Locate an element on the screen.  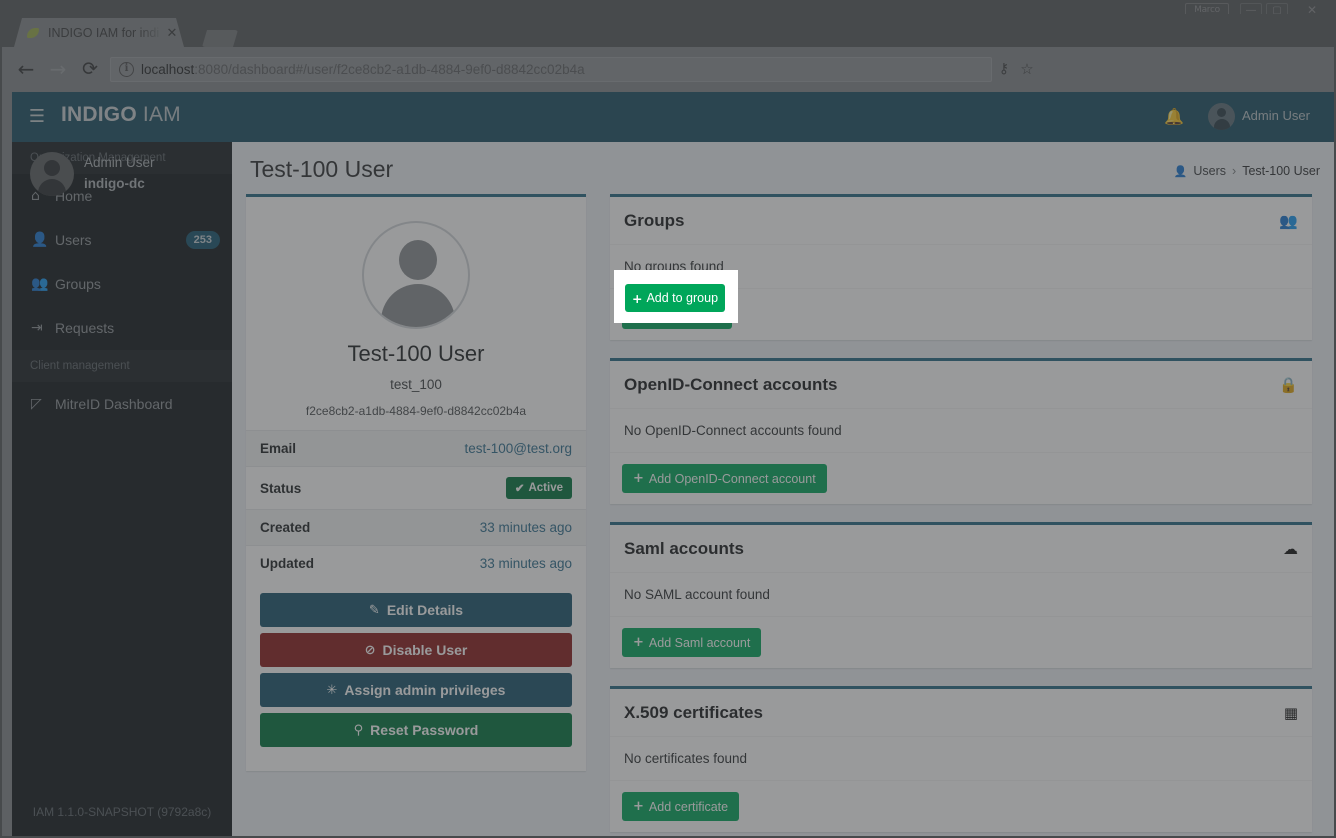
app-brand: INDIGO IAM is located at coordinates (121, 115).